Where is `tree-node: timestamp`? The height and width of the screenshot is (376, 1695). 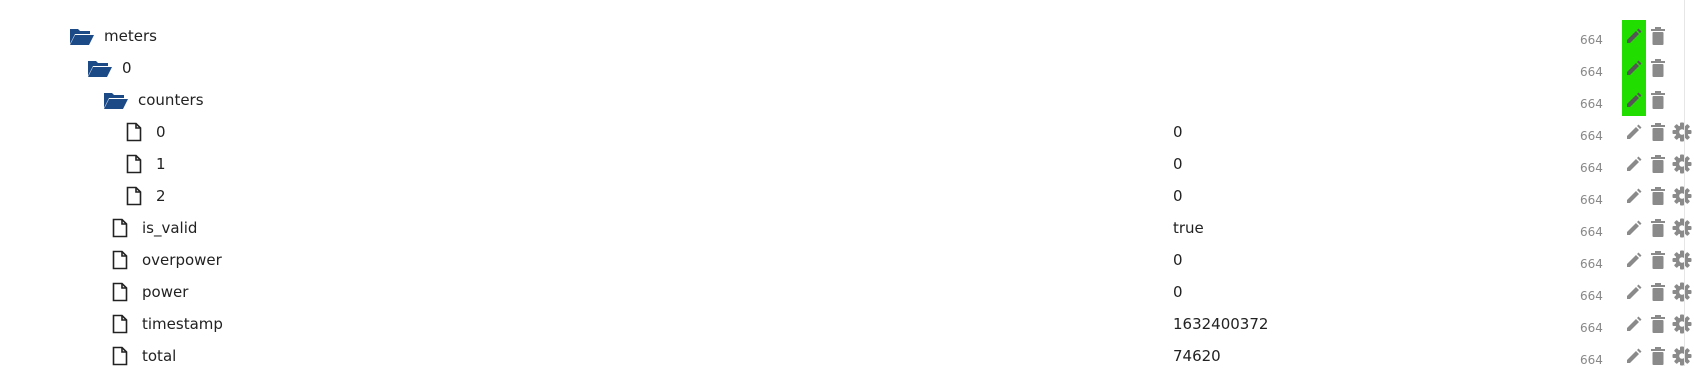 tree-node: timestamp is located at coordinates (164, 324).